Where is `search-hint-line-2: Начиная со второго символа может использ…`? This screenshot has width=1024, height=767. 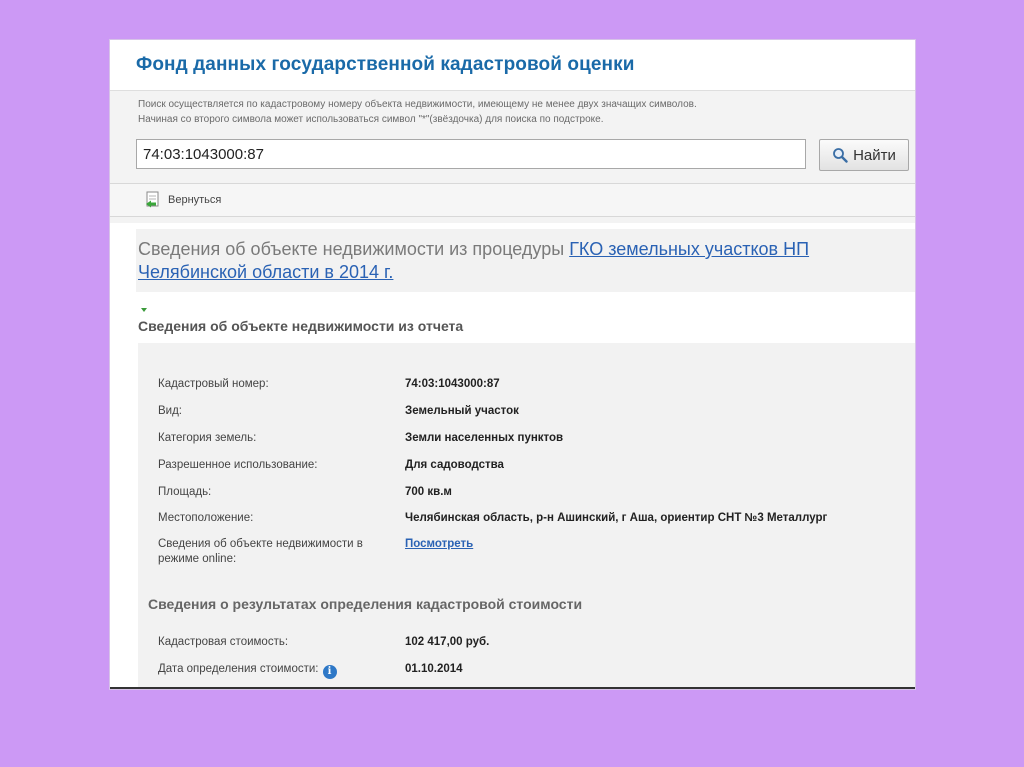
search-hint-line-2: Начиная со второго символа может использ… is located at coordinates (371, 119).